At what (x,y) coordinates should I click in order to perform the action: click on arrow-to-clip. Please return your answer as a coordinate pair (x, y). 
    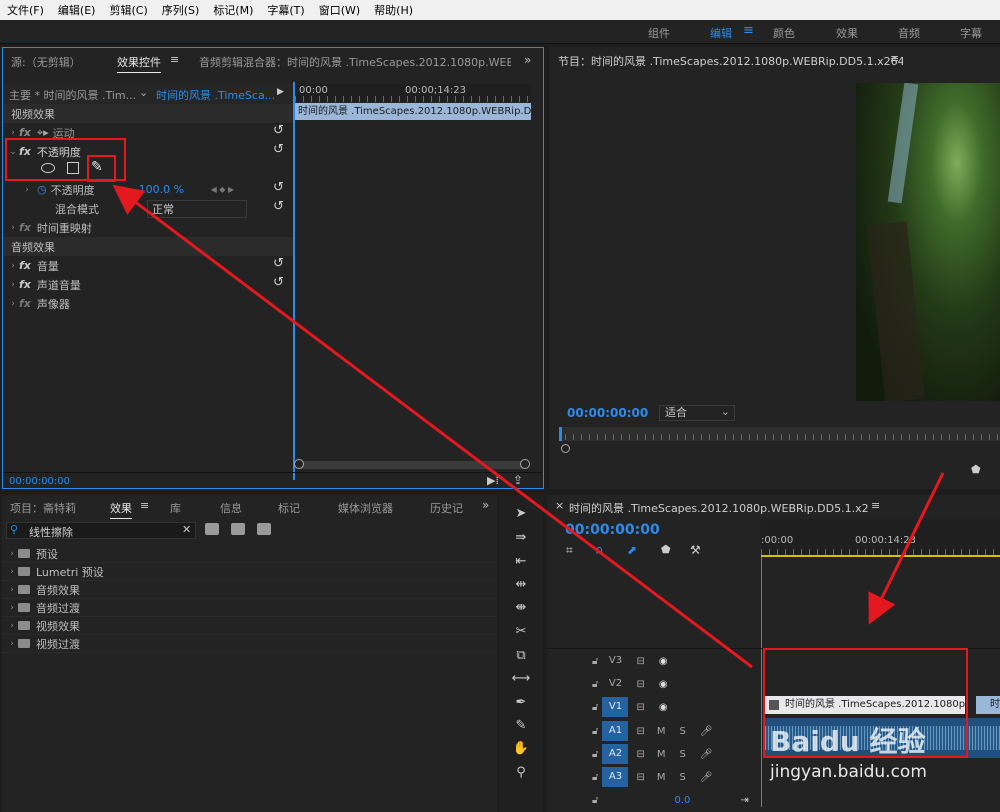
    Looking at the image, I should click on (906, 548).